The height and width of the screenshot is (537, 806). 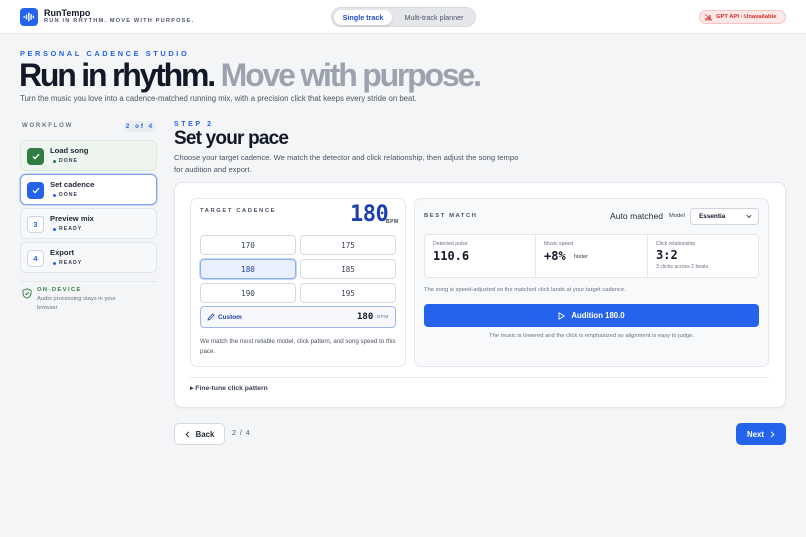 What do you see at coordinates (450, 244) in the screenshot?
I see `stat-caption: Detected pulse` at bounding box center [450, 244].